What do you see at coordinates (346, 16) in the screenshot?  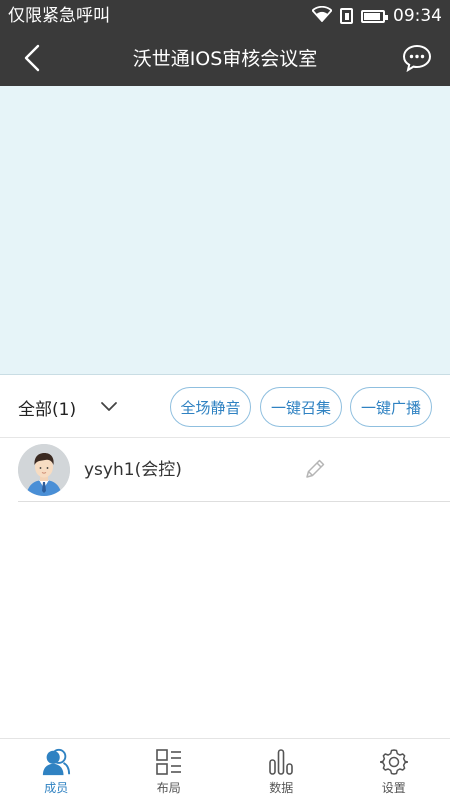 I see `sim-card-icon` at bounding box center [346, 16].